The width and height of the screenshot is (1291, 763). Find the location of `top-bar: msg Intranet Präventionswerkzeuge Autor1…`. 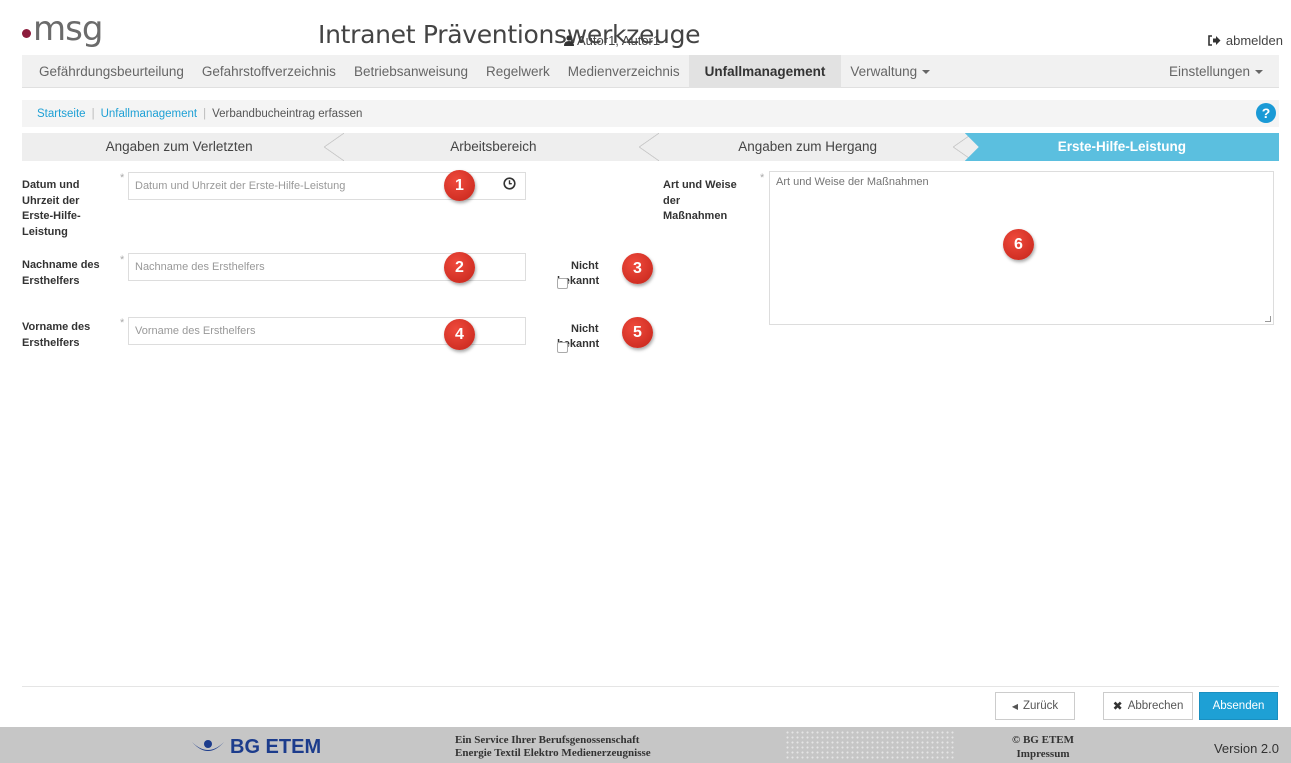

top-bar: msg Intranet Präventionswerkzeuge Autor1… is located at coordinates (645, 27).